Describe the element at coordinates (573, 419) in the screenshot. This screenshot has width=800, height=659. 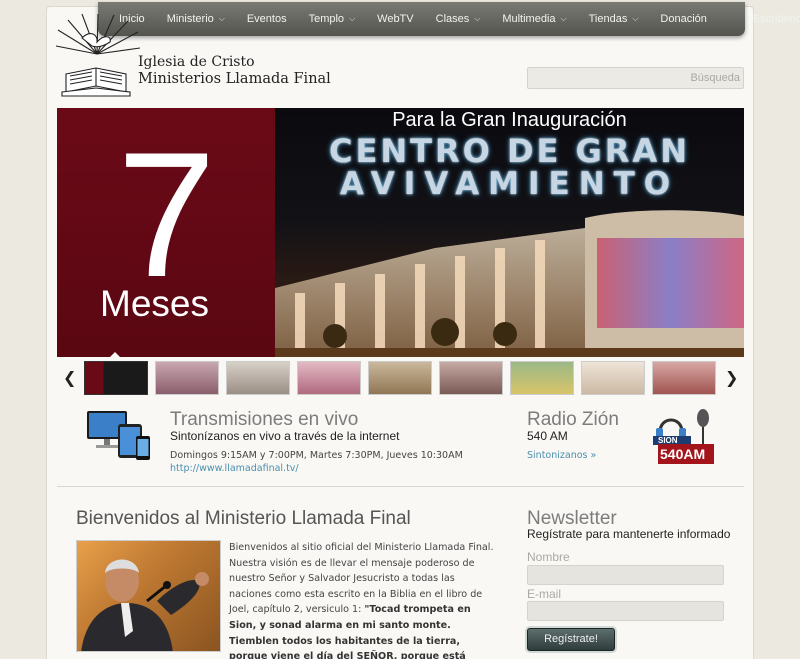
I see `radio-title: Radio Zión` at that location.